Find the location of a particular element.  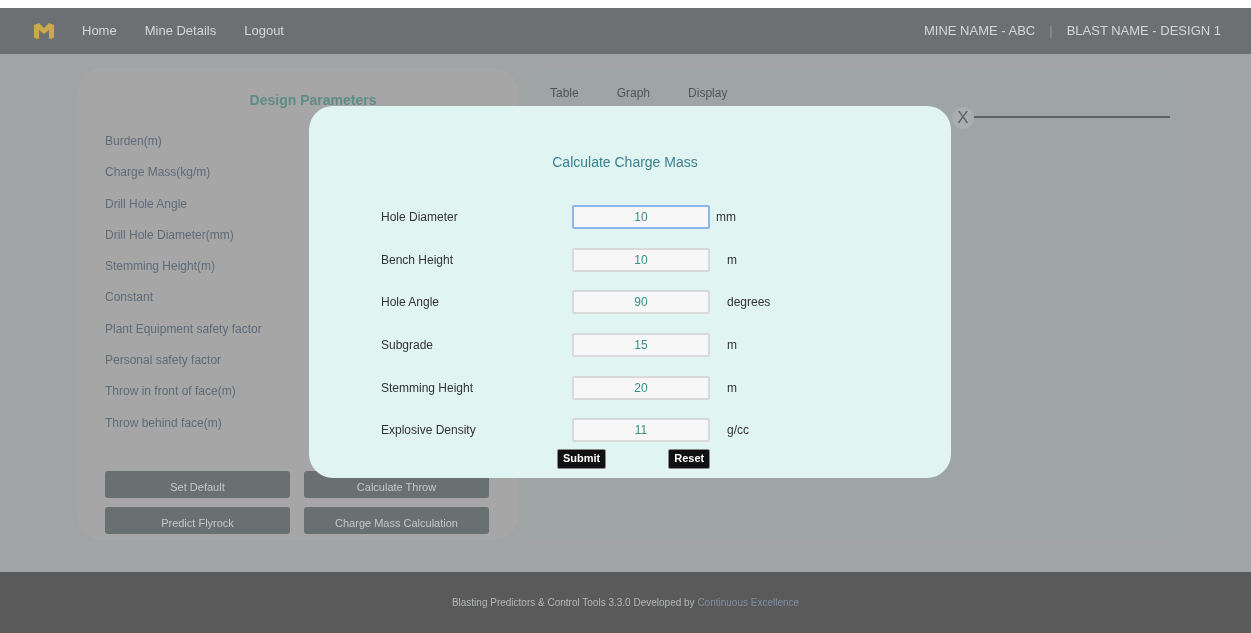

field-label: Hole Diameter is located at coordinates (420, 218).